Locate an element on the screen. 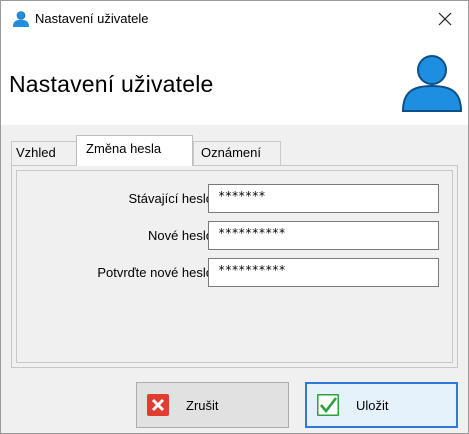 The height and width of the screenshot is (434, 469). new-password-label: Nové heslo is located at coordinates (180, 235).